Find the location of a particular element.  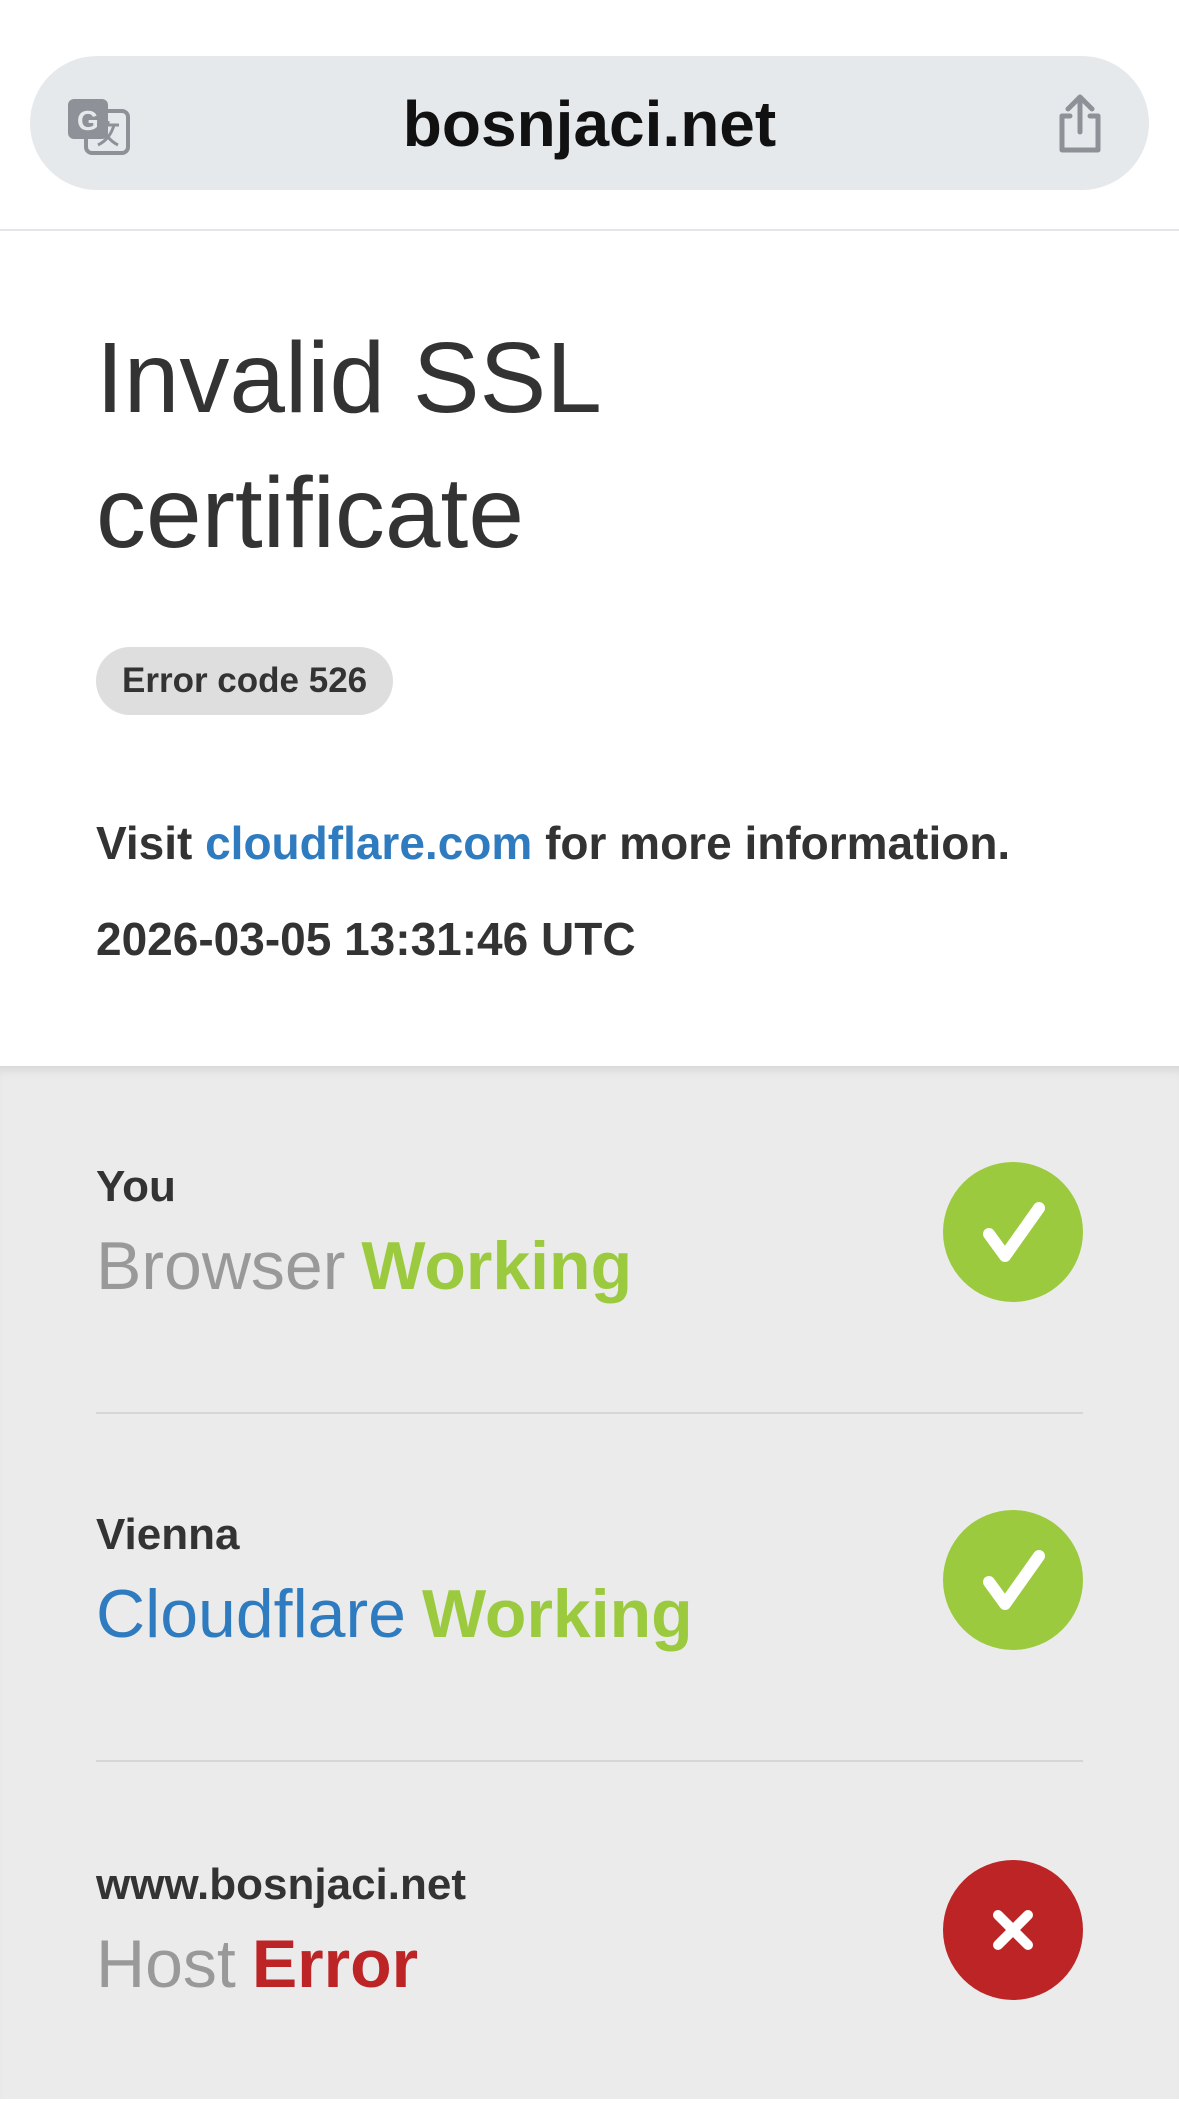

cloudflare-link: cloudflare.com is located at coordinates (368, 843).